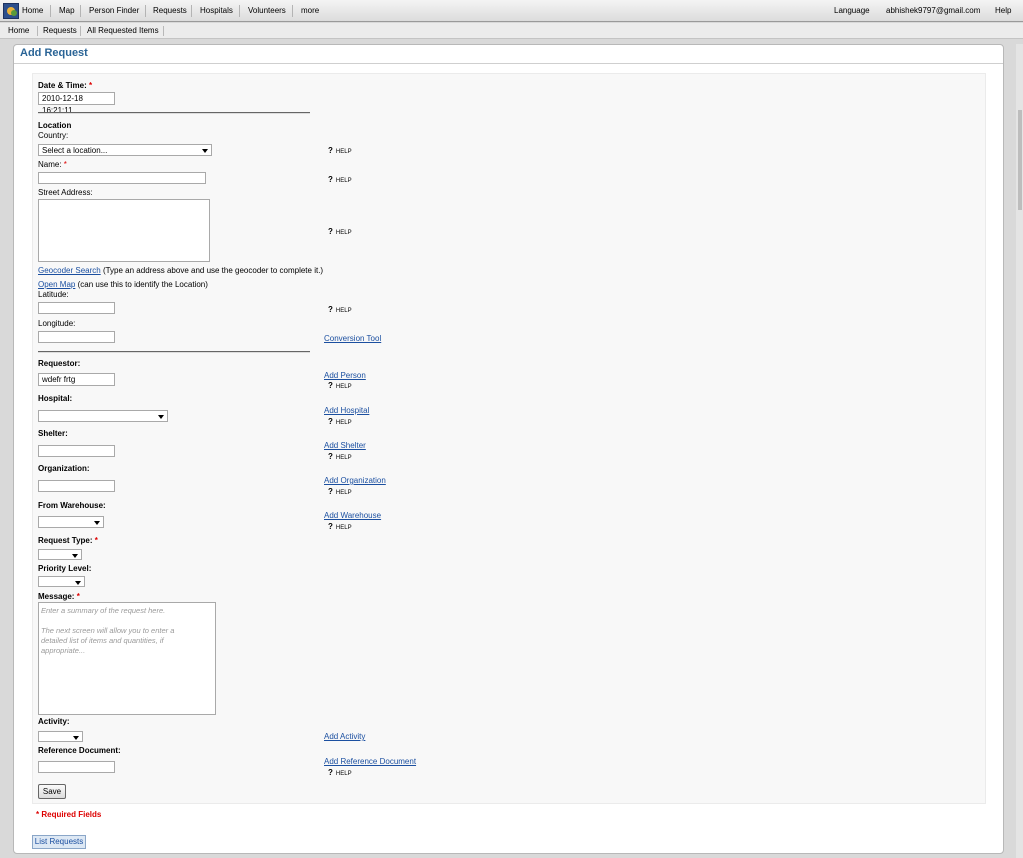  What do you see at coordinates (72, 505) in the screenshot?
I see `warehouse-label: From Warehouse:` at bounding box center [72, 505].